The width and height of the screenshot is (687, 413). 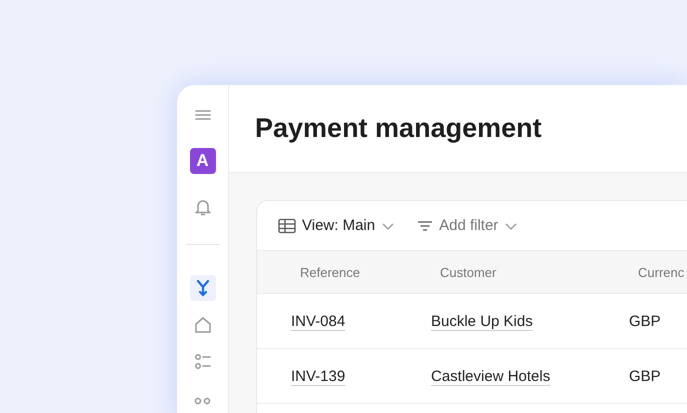 What do you see at coordinates (490, 376) in the screenshot?
I see `customer-link: Castleview Hotels` at bounding box center [490, 376].